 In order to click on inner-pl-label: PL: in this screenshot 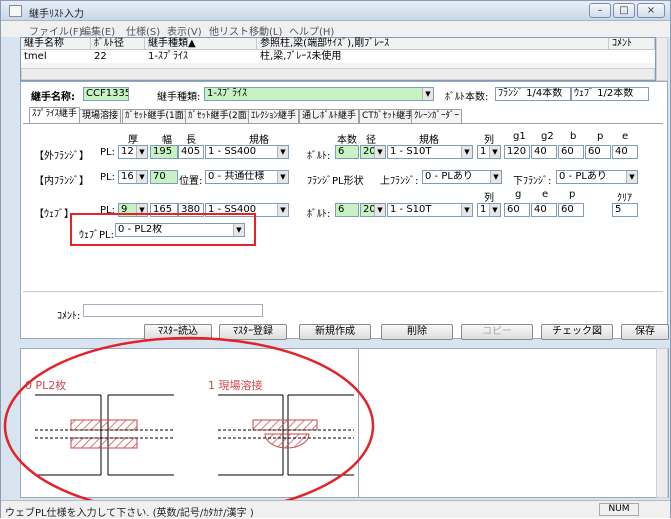, I will do `click(107, 177)`.